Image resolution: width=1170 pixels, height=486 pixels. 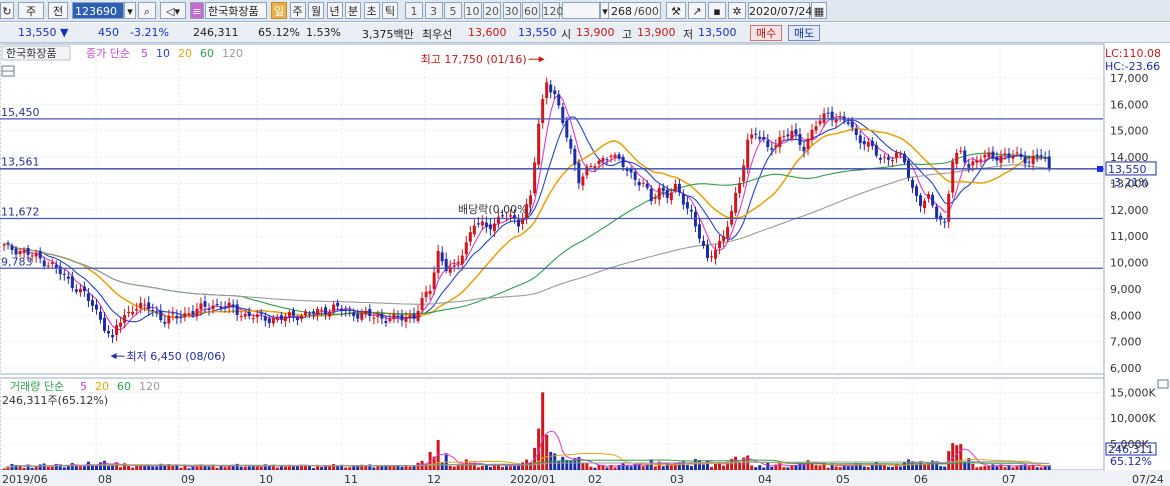 What do you see at coordinates (1129, 183) in the screenshot?
I see `y-tick-label: 13,000` at bounding box center [1129, 183].